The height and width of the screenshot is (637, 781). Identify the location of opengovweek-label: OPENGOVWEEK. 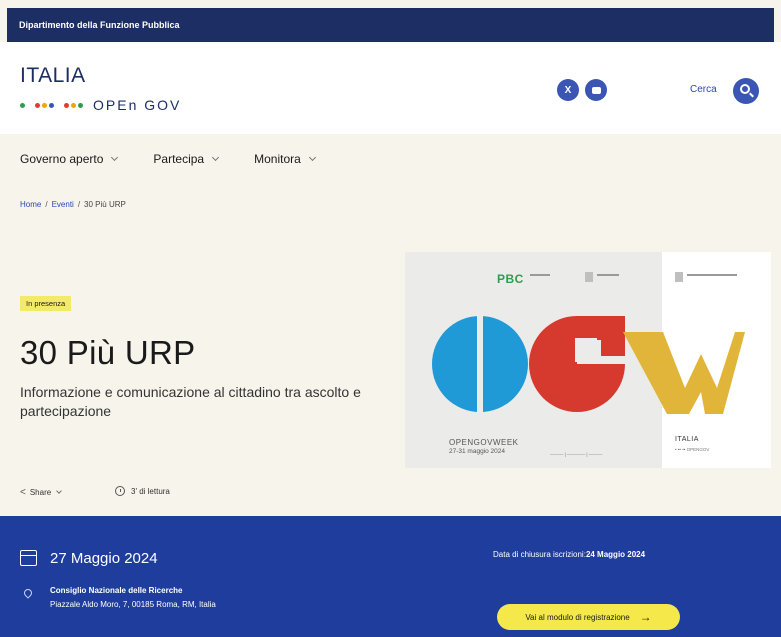
(484, 442).